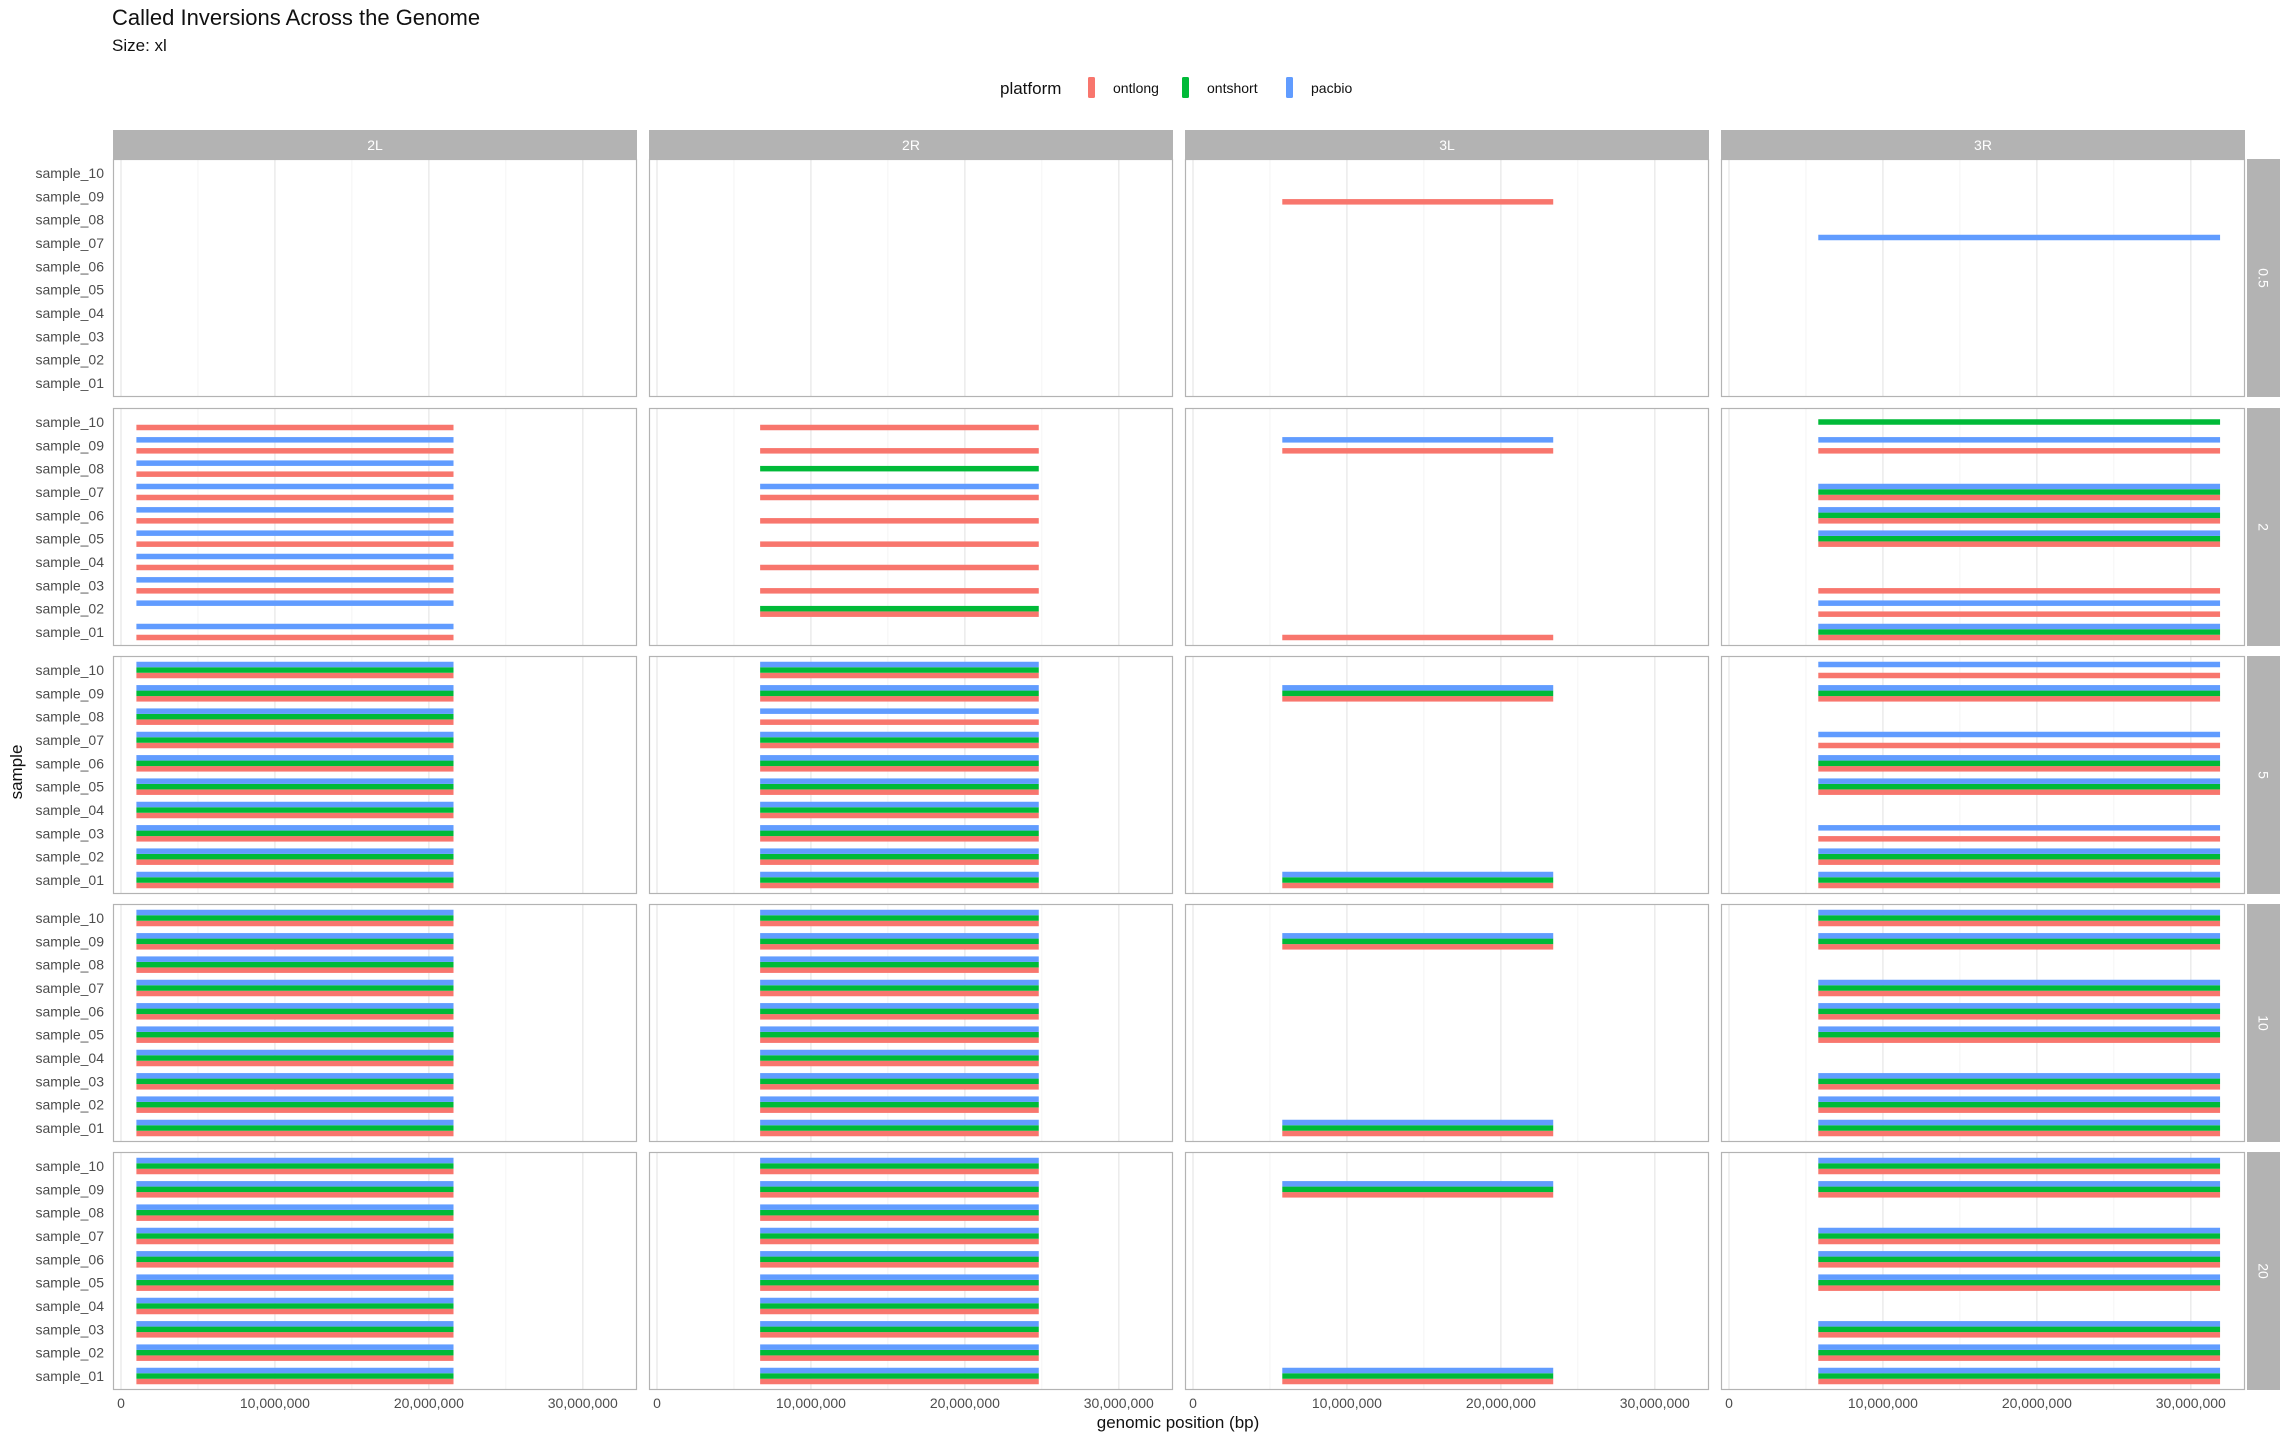  What do you see at coordinates (70, 1259) in the screenshot?
I see `y-tick-label: sample_06` at bounding box center [70, 1259].